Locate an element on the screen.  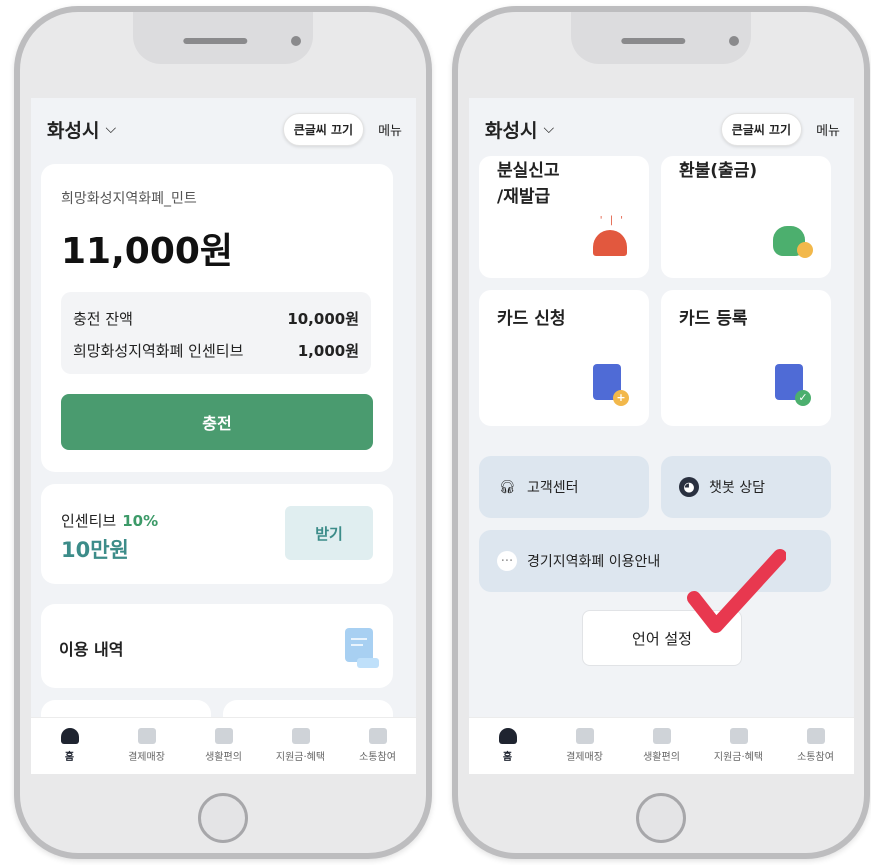
checkmark-icon is located at coordinates (736, 591).